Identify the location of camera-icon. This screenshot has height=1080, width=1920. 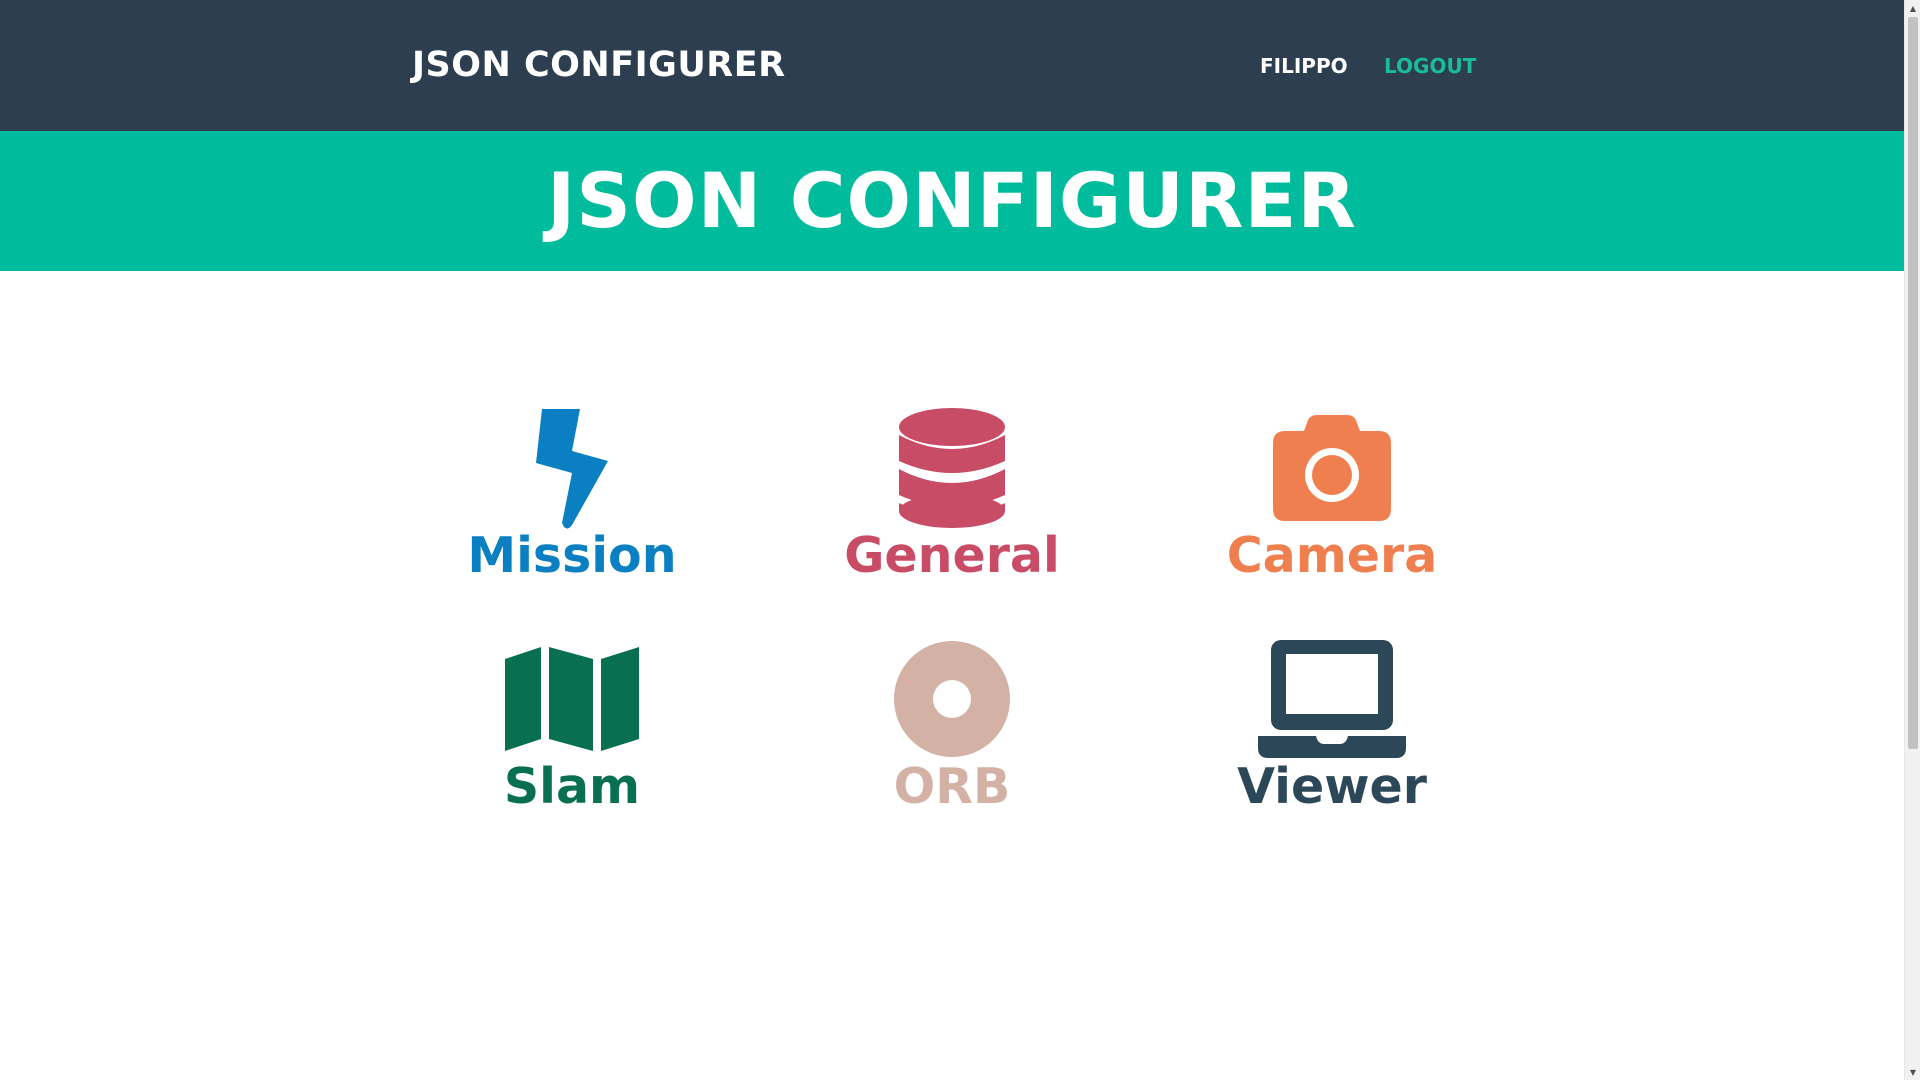
(1332, 467).